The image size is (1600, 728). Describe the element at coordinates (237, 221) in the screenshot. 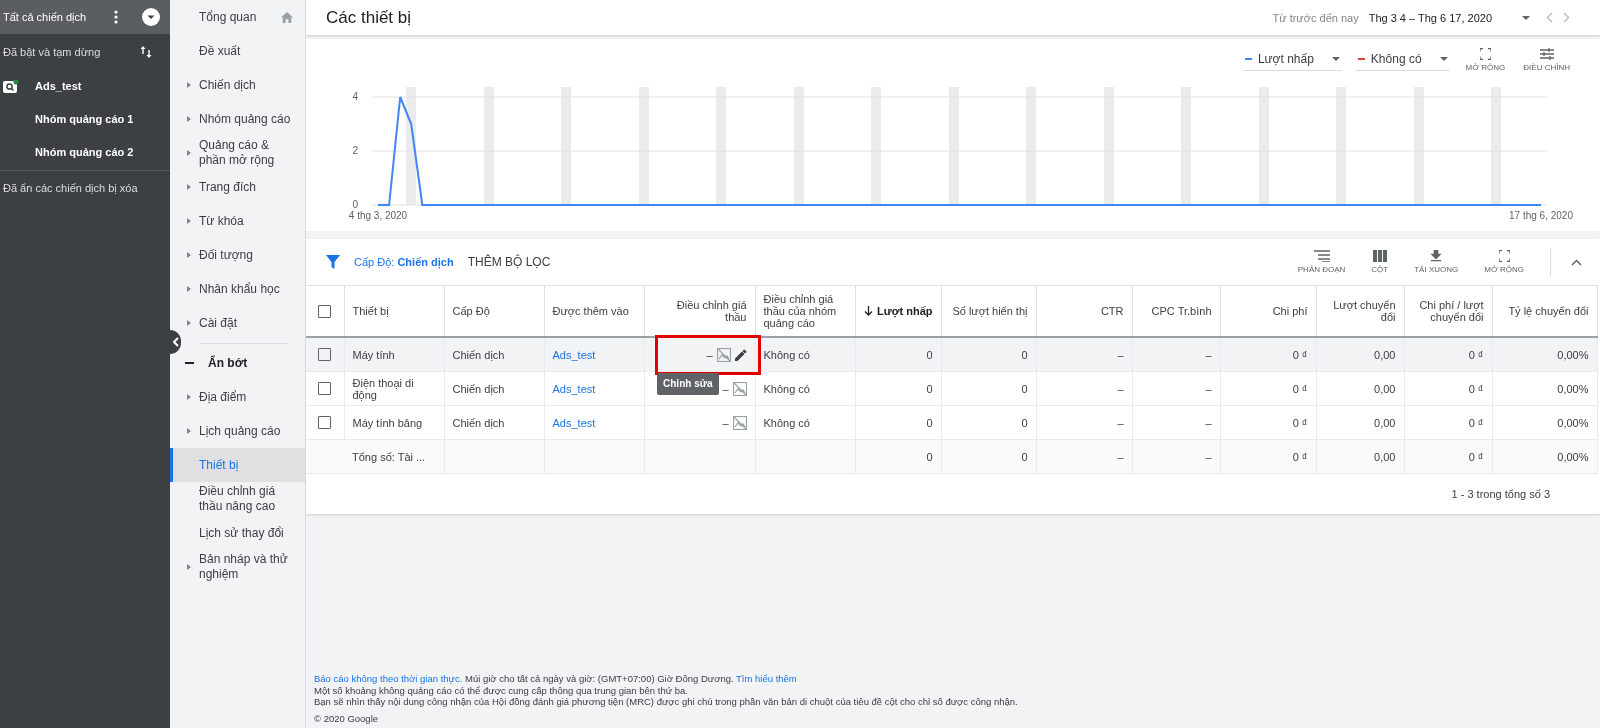

I see `nav-item: Từ khóa` at that location.